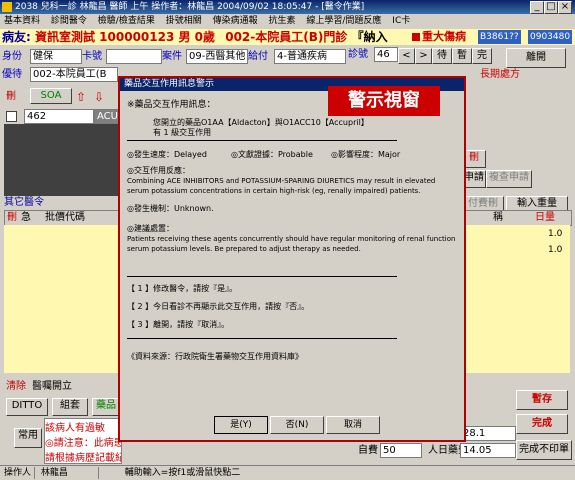 This screenshot has width=575, height=480. Describe the element at coordinates (184, 21) in the screenshot. I see `menu-item-registration: 掛號相關` at that location.